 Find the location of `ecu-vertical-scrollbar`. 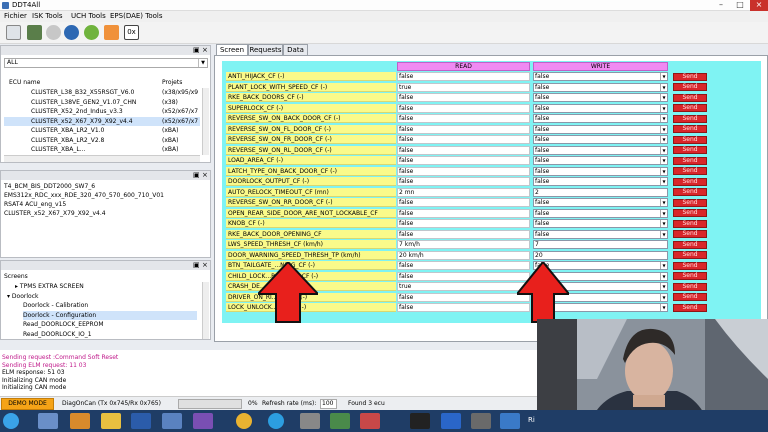

ecu-vertical-scrollbar is located at coordinates (205, 121).